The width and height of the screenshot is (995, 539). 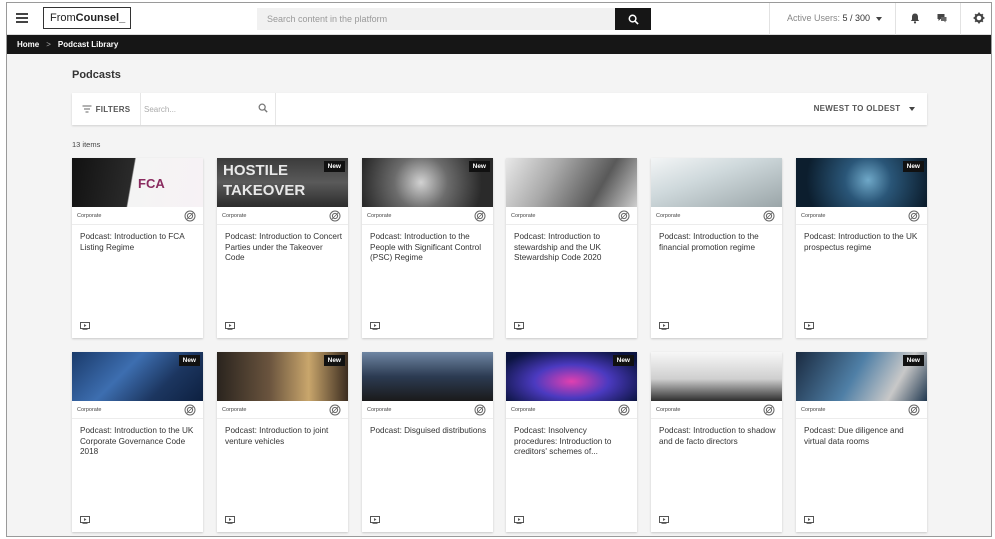 I want to click on breadcrumb-current: Podcast Library, so click(x=88, y=44).